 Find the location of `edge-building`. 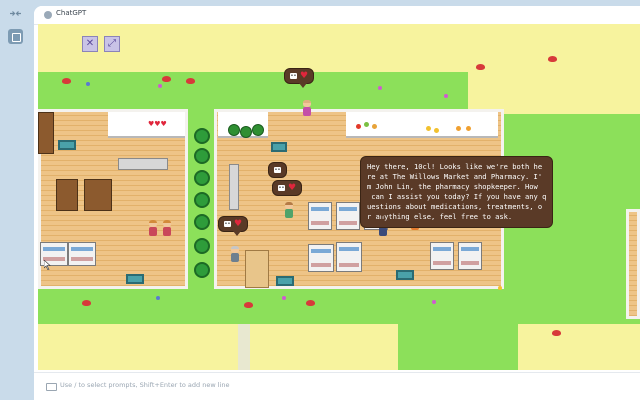

edge-building is located at coordinates (633, 264).